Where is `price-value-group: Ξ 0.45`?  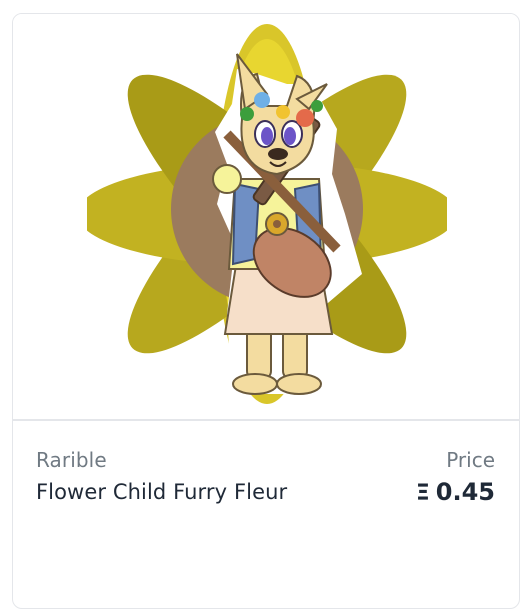 price-value-group: Ξ 0.45 is located at coordinates (455, 492).